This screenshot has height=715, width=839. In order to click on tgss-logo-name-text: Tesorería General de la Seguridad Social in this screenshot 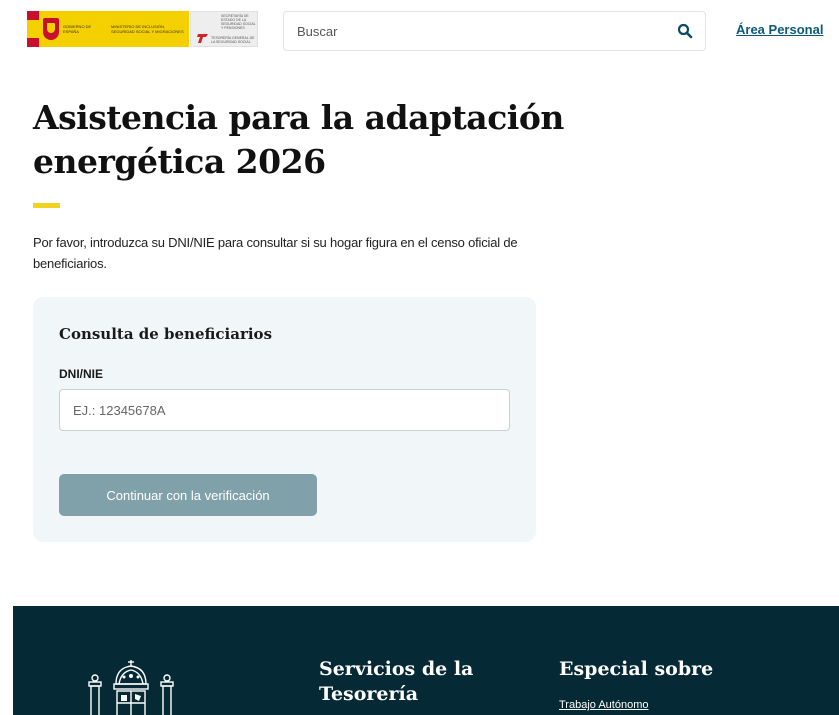, I will do `click(233, 40)`.